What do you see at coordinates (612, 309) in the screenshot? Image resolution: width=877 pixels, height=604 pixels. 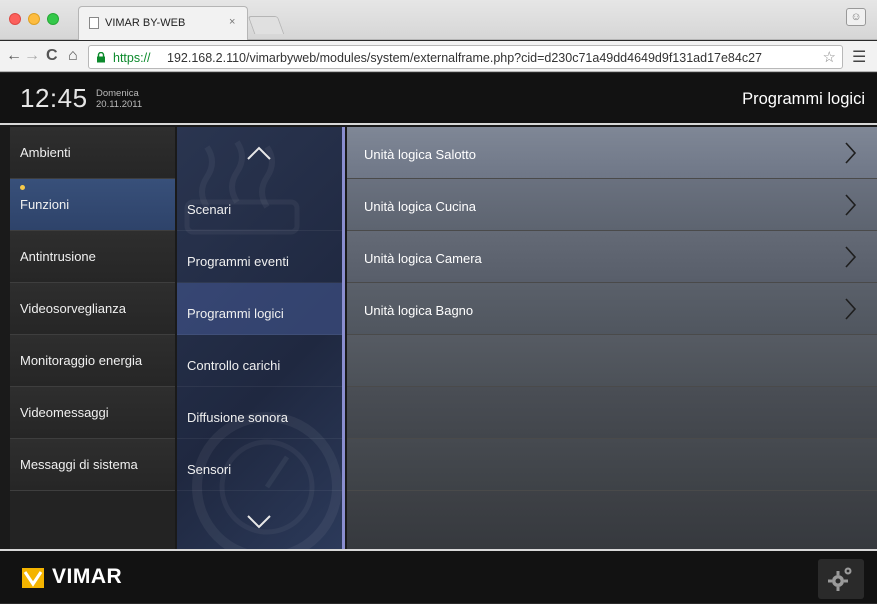 I see `list-item-bagno: Unità logica Bagno` at bounding box center [612, 309].